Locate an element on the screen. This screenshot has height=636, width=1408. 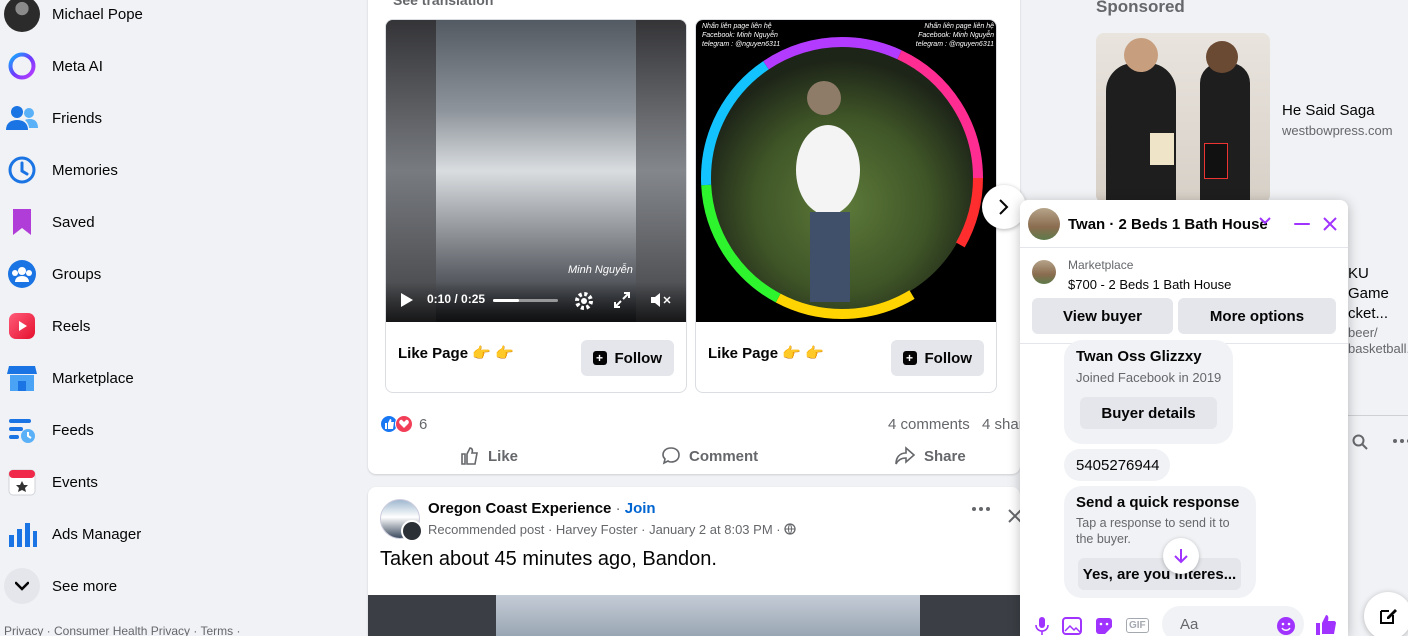
settings-gear-icon is located at coordinates (584, 301).